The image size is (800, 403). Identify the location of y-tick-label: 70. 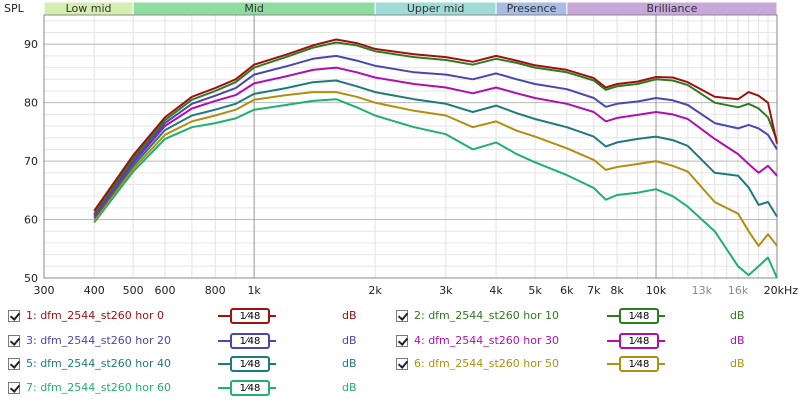
(31, 161).